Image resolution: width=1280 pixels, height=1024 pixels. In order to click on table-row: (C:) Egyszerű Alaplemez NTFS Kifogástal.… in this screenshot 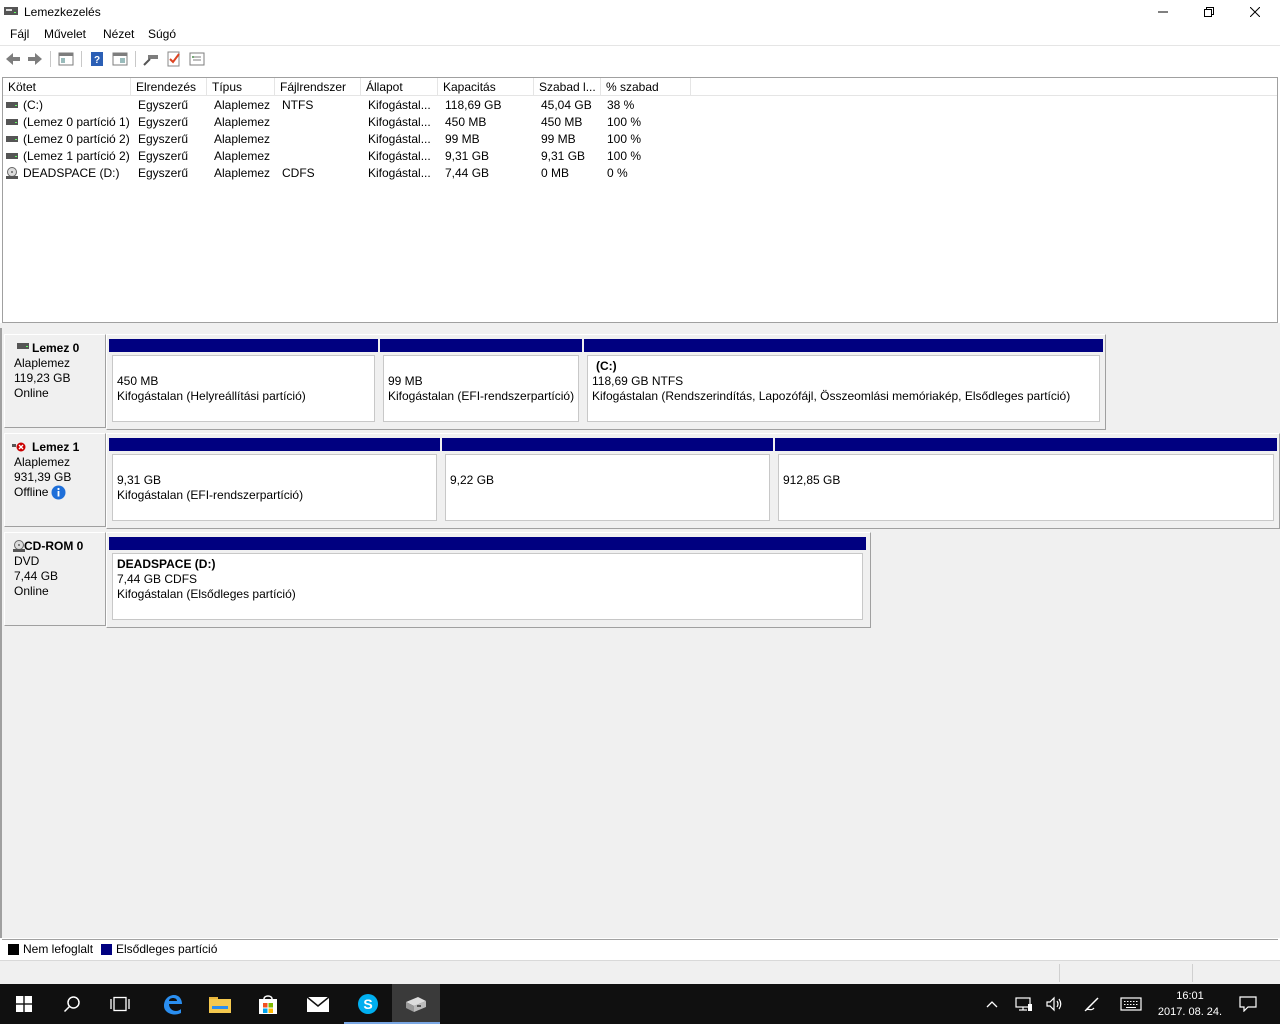, I will do `click(640, 105)`.